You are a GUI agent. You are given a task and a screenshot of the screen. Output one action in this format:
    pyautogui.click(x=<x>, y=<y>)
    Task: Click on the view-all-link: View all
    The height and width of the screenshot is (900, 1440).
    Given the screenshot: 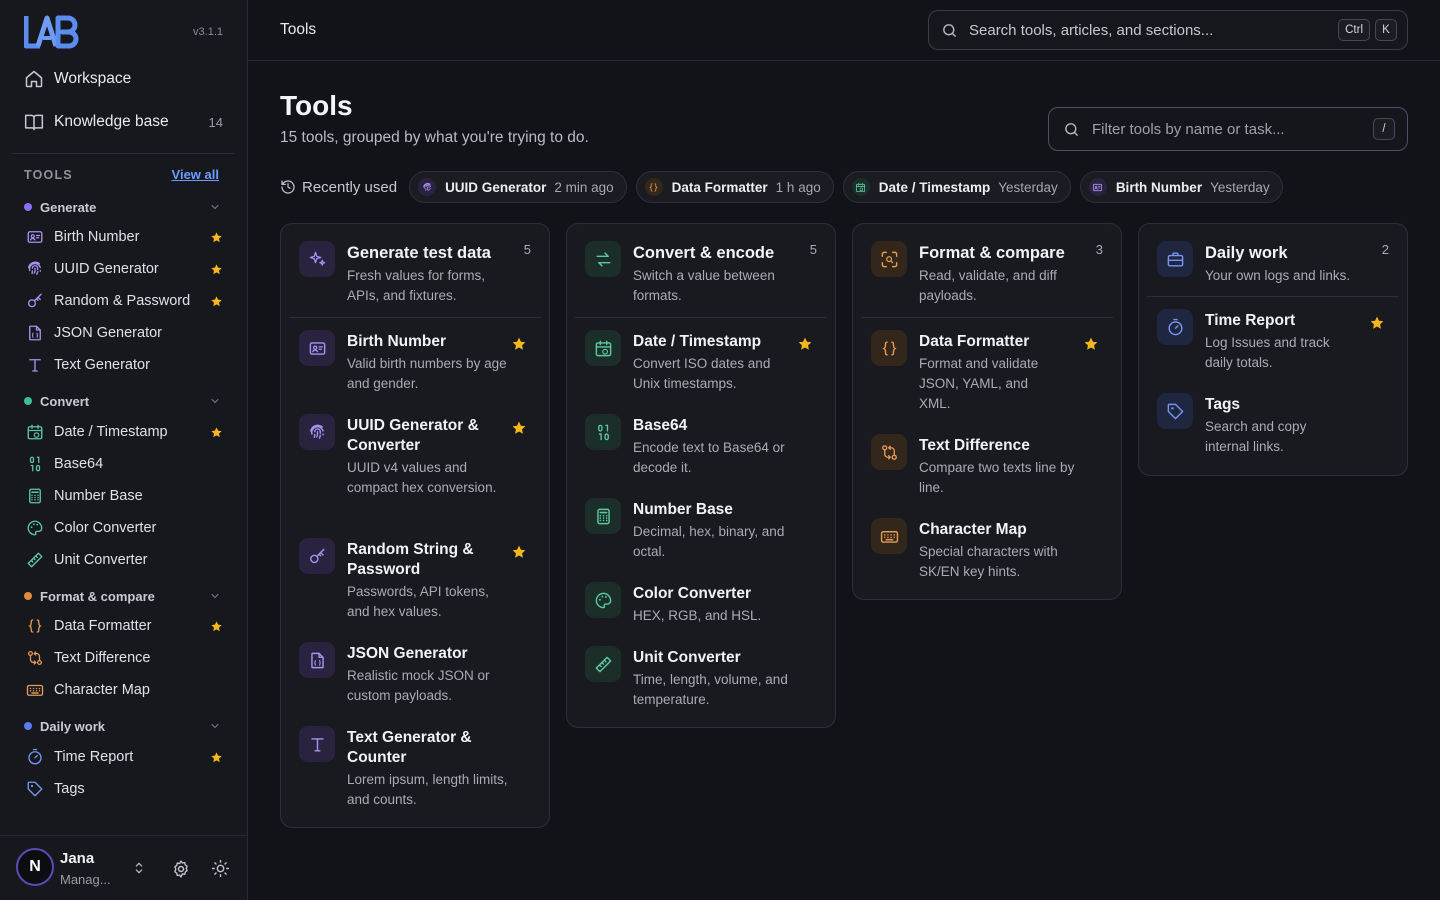 What is the action you would take?
    pyautogui.click(x=195, y=174)
    